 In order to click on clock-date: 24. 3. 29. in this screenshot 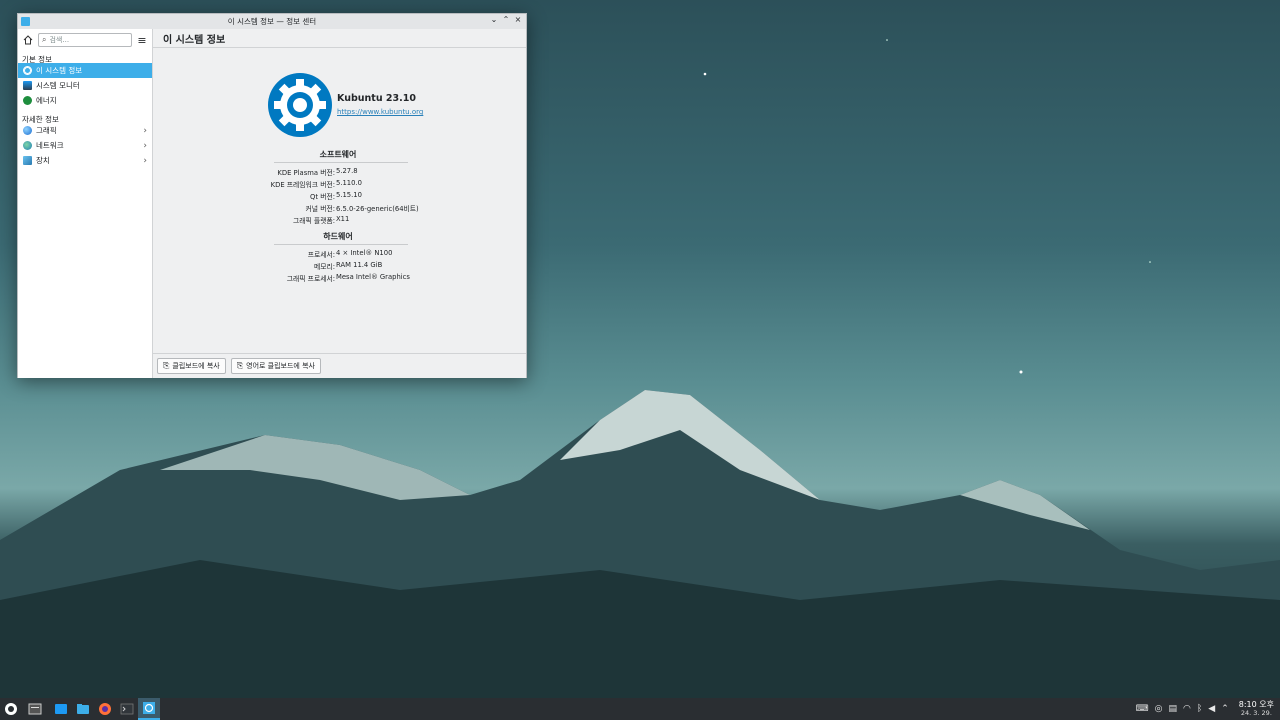, I will do `click(1256, 713)`.